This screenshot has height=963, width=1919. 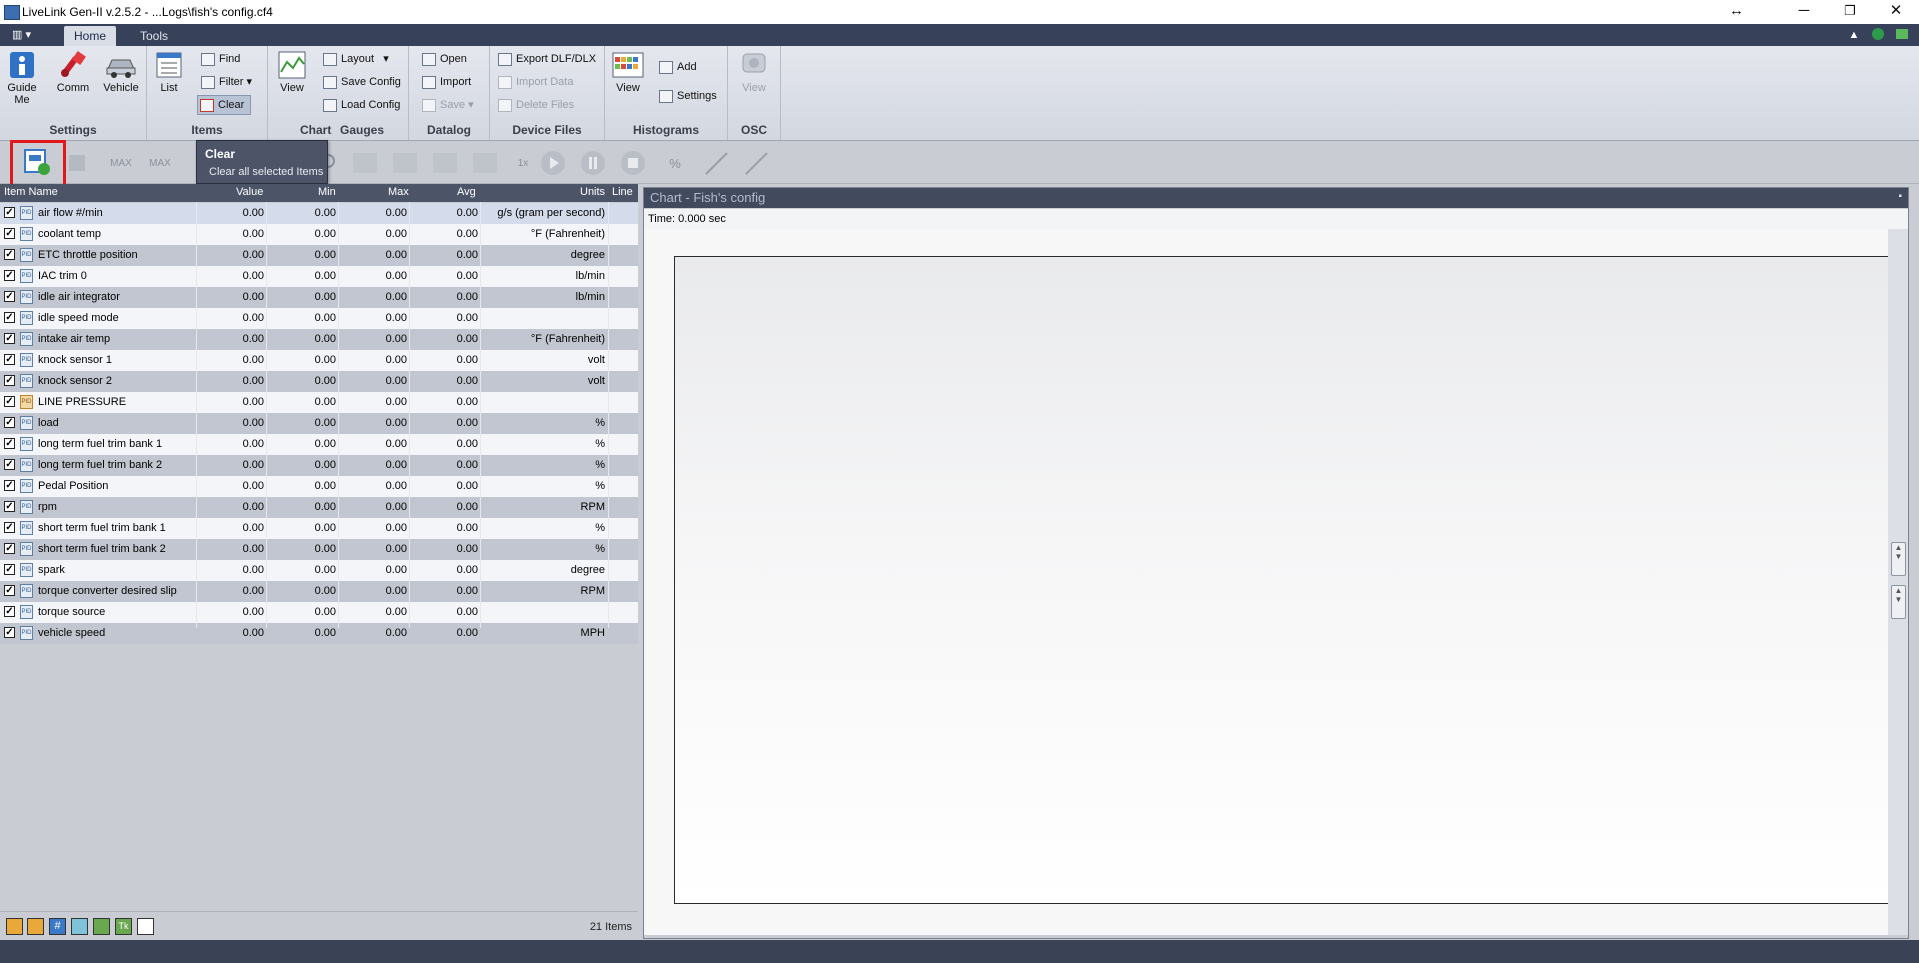 What do you see at coordinates (1898, 559) in the screenshot?
I see `zoom-in-icon: ▲ ▼` at bounding box center [1898, 559].